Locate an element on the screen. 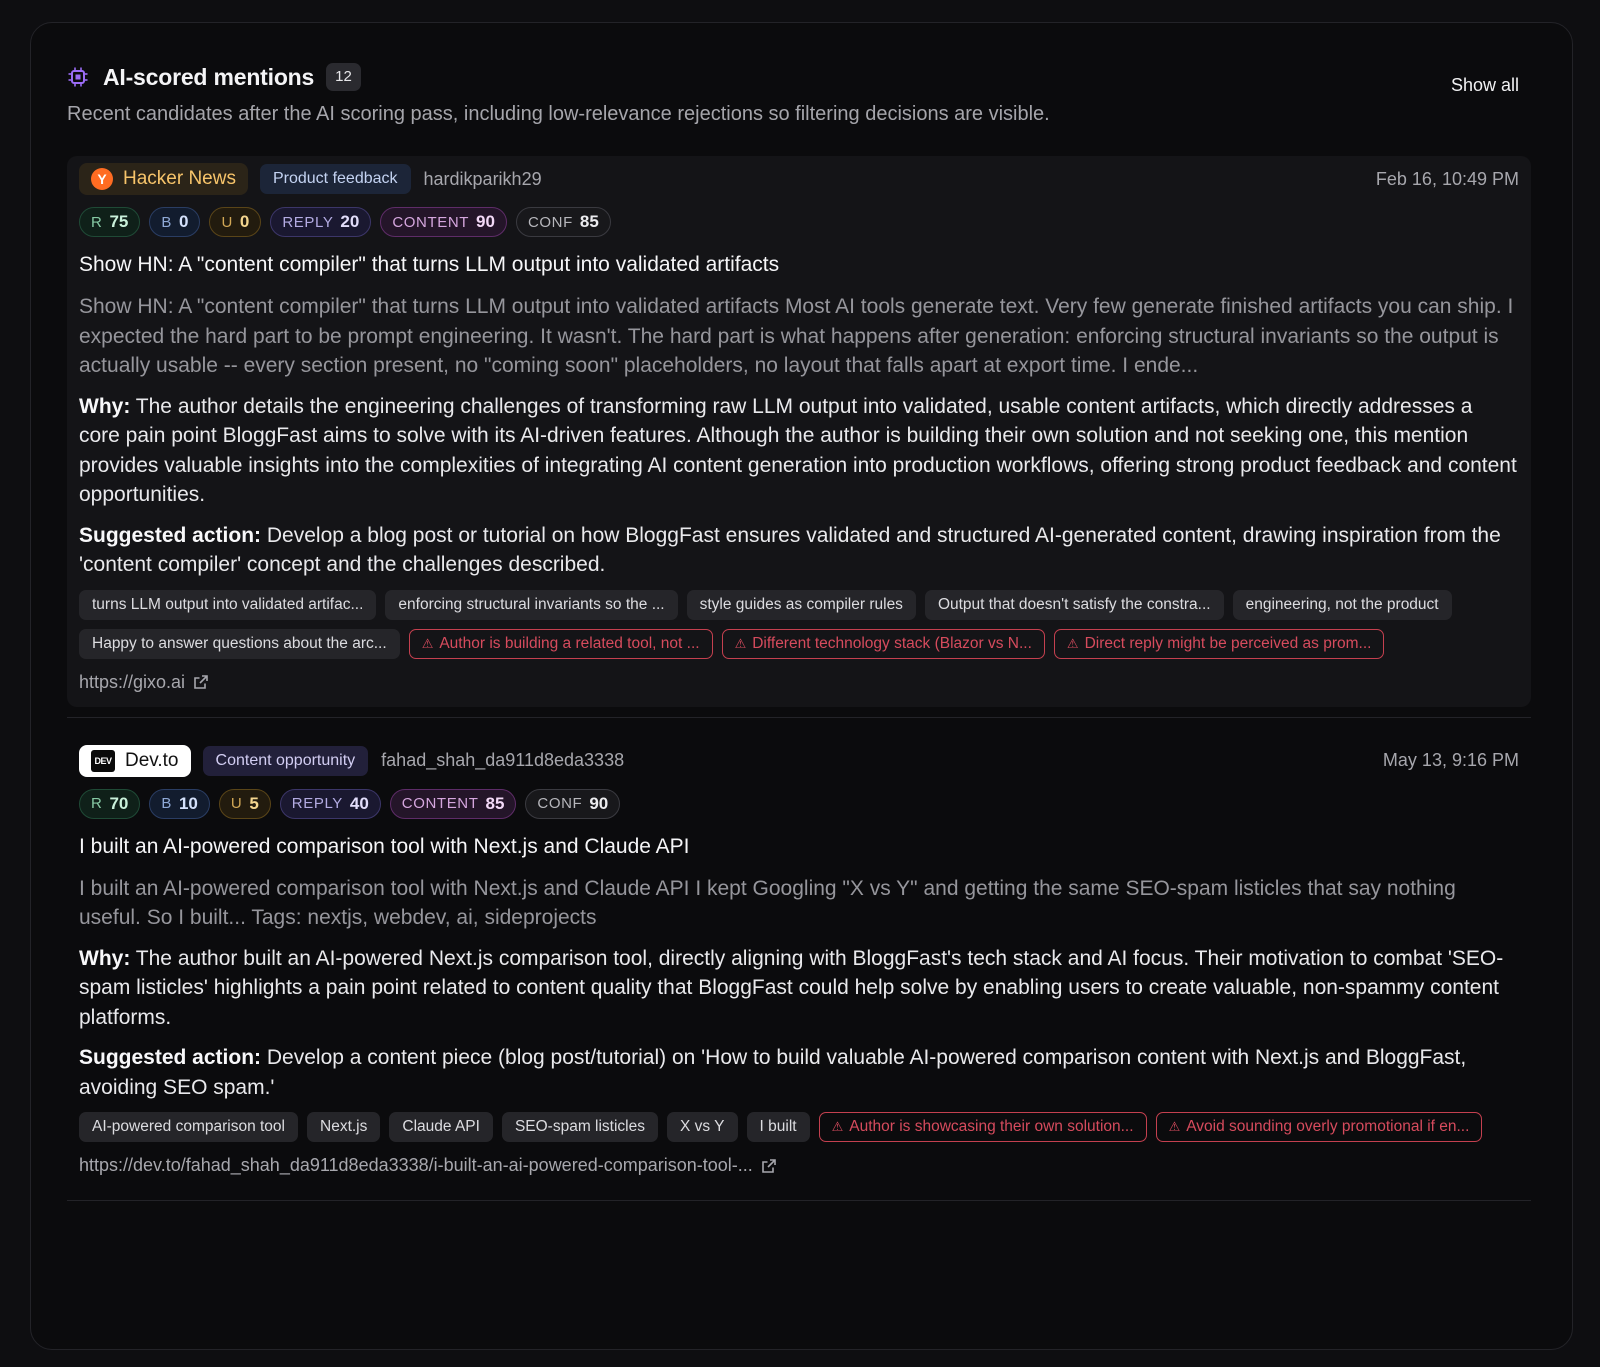 This screenshot has width=1600, height=1367. author-name: hardikparikh29 is located at coordinates (482, 178).